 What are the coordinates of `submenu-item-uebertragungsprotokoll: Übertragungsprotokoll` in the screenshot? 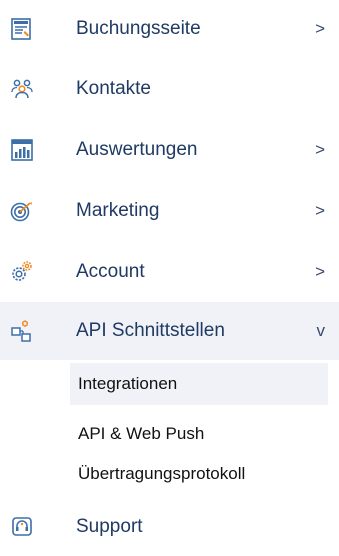 It's located at (199, 474).